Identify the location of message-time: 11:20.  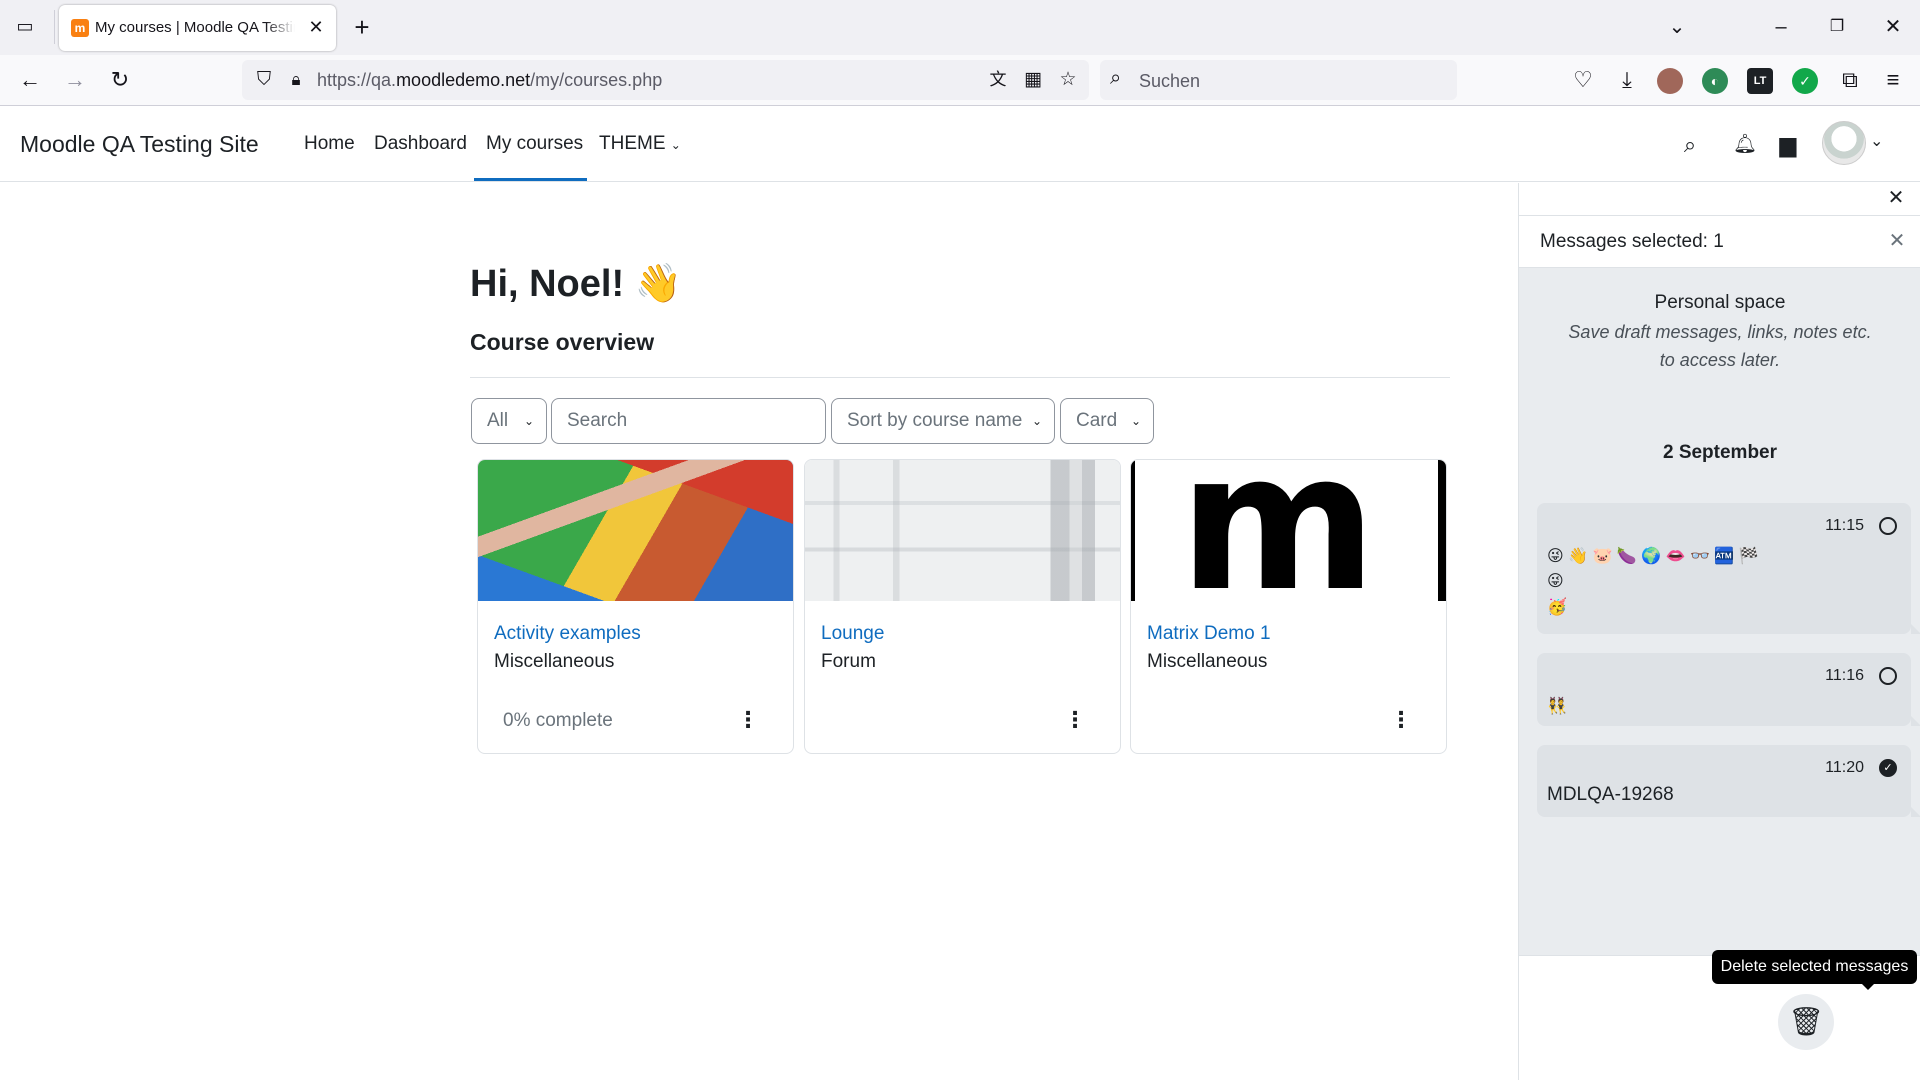
(1844, 767).